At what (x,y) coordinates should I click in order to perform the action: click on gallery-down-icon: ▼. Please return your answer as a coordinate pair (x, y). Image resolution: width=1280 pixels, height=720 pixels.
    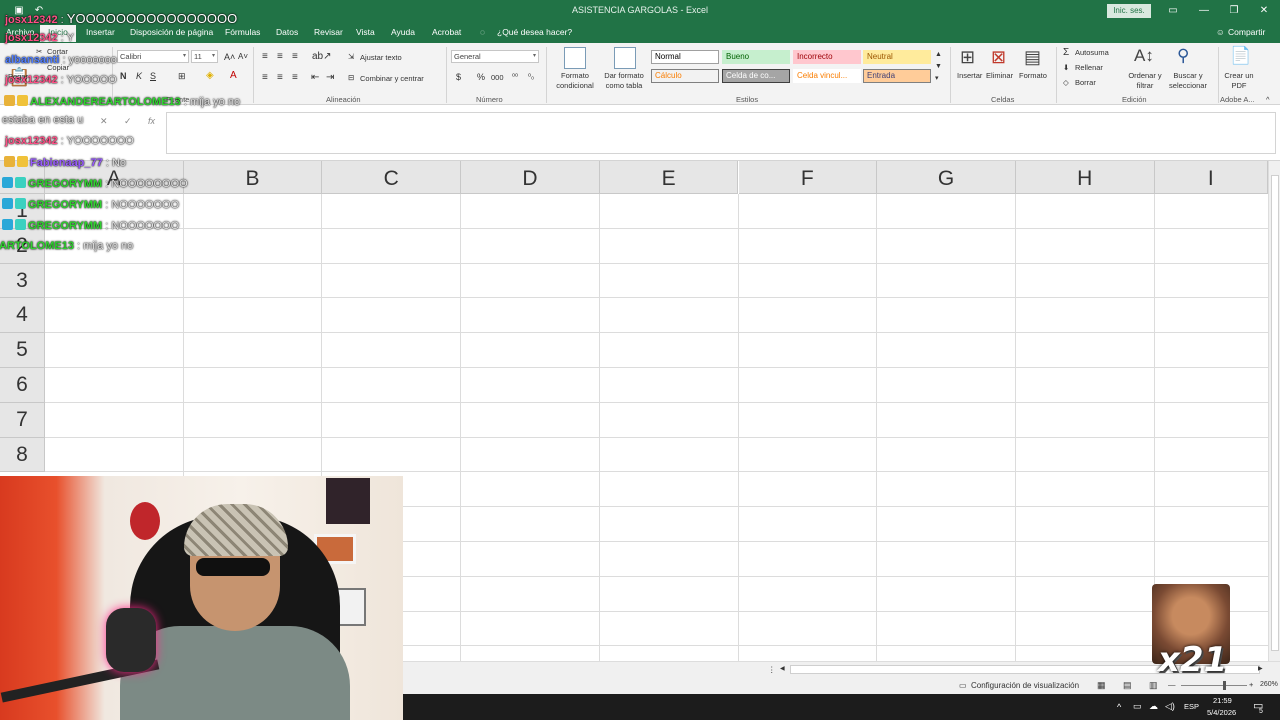
    Looking at the image, I should click on (938, 66).